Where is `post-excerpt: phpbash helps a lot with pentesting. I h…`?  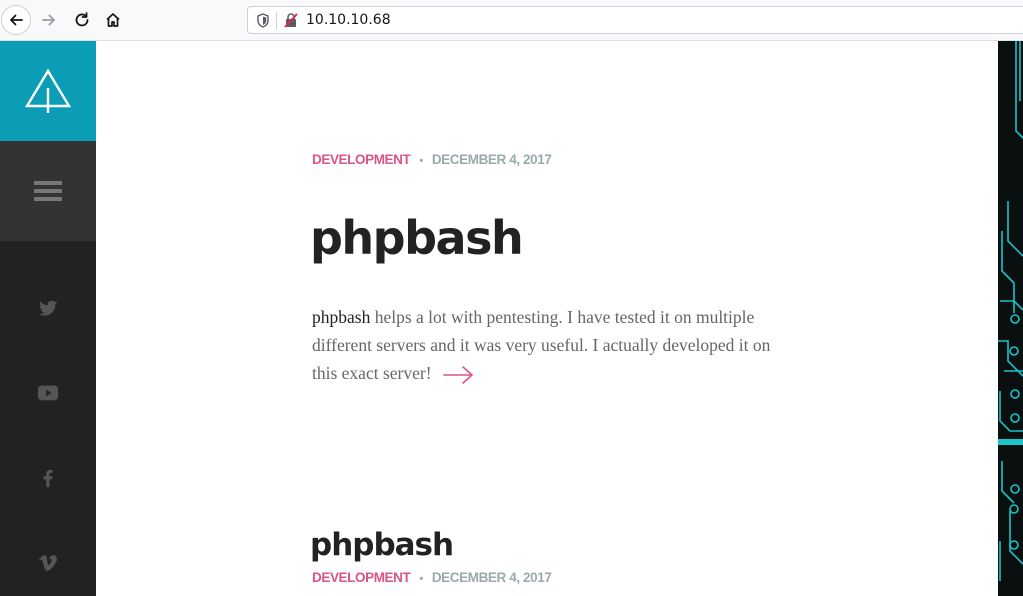 post-excerpt: phpbash helps a lot with pentesting. I h… is located at coordinates (552, 345).